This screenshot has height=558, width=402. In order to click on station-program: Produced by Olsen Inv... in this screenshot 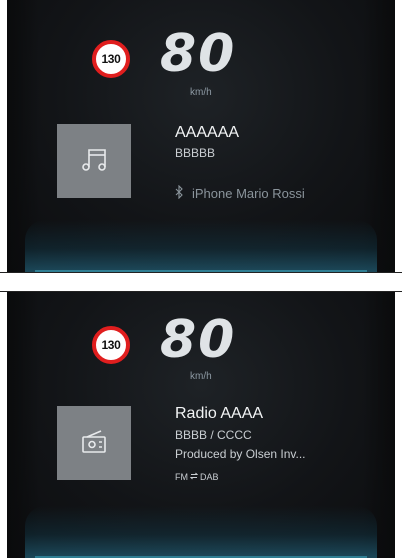, I will do `click(240, 454)`.